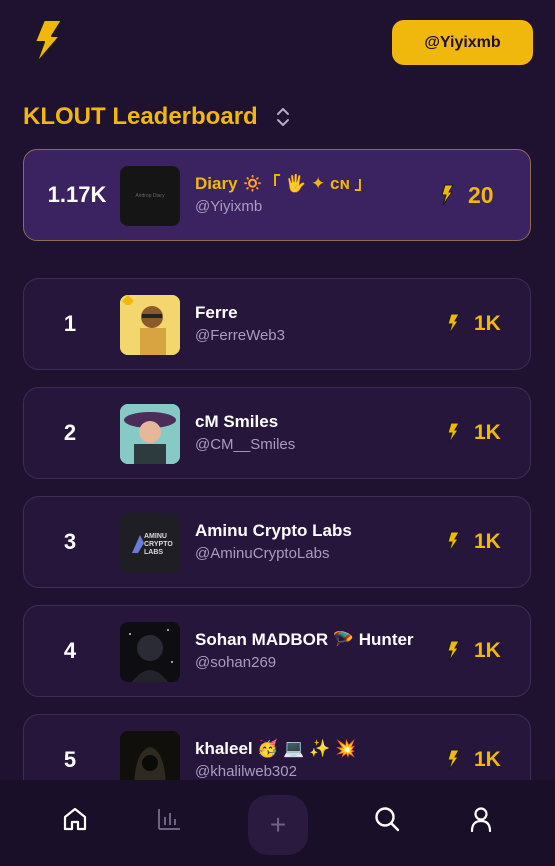 The width and height of the screenshot is (555, 866). Describe the element at coordinates (462, 42) in the screenshot. I see `profile-handle-button: @Yiyixmb` at that location.